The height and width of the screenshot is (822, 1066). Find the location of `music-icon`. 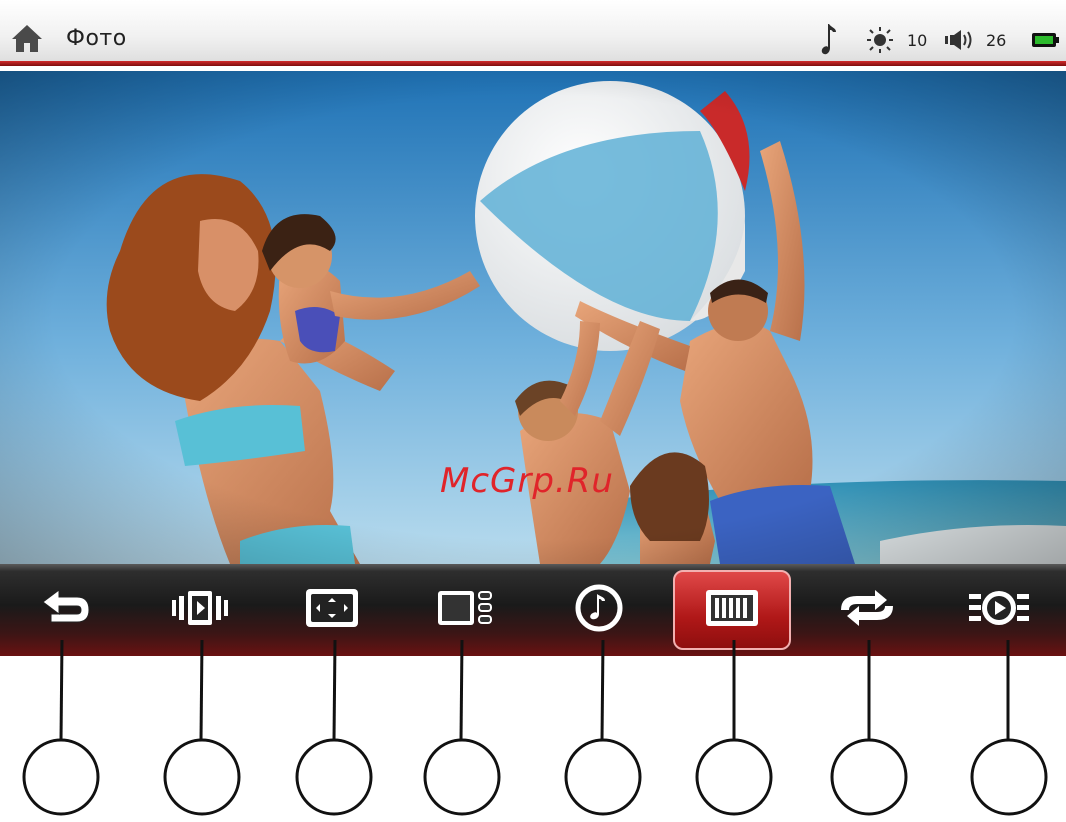

music-icon is located at coordinates (599, 610).